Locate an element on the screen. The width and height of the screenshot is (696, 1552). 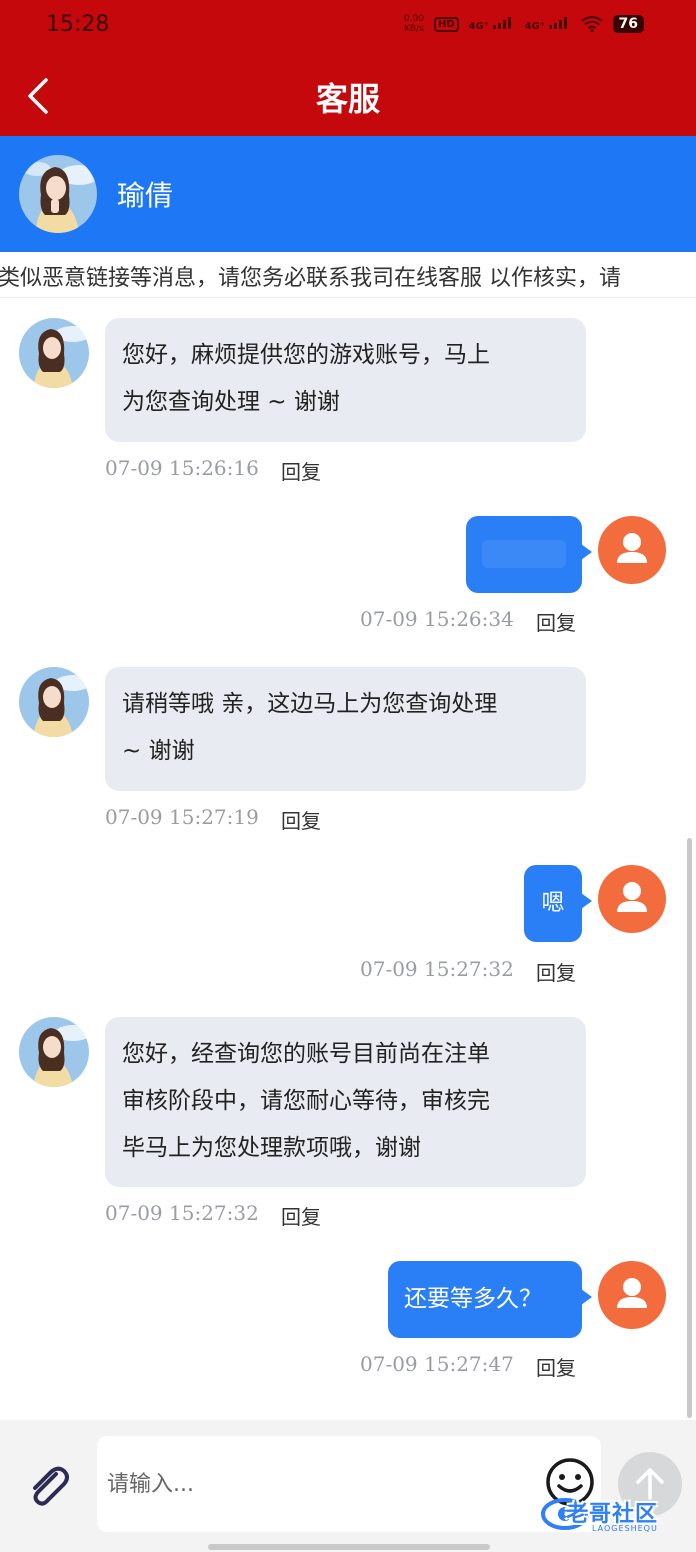
message-timestamp: 07-09 15:27:19 is located at coordinates (182, 817).